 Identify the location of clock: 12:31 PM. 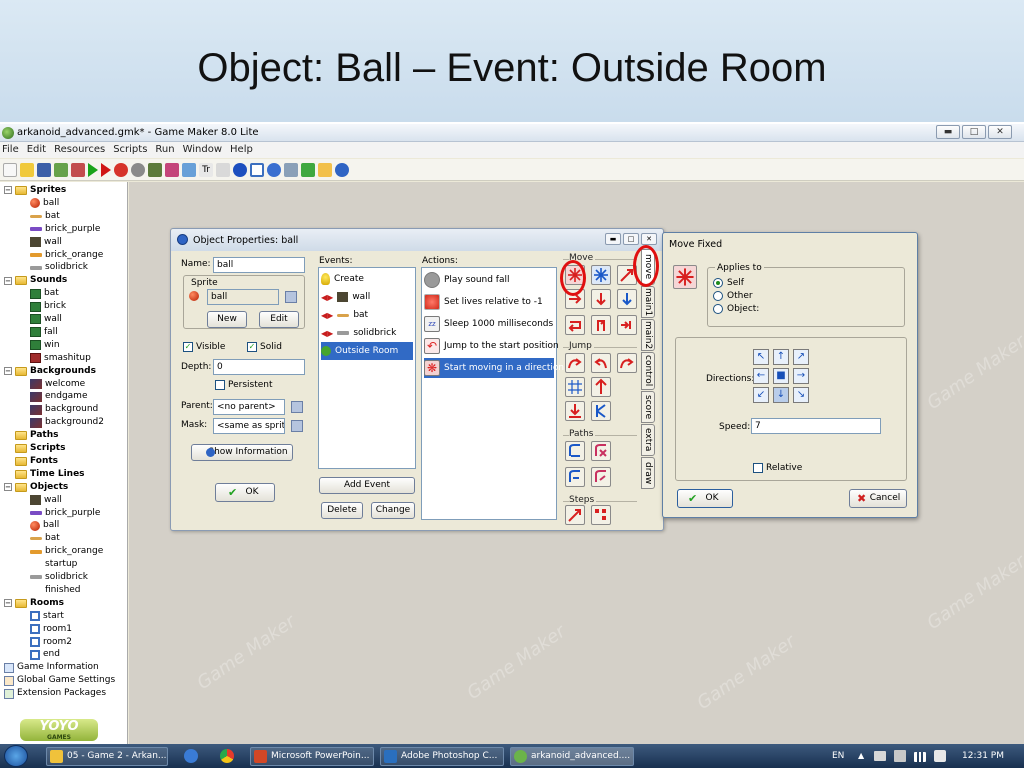
(983, 756).